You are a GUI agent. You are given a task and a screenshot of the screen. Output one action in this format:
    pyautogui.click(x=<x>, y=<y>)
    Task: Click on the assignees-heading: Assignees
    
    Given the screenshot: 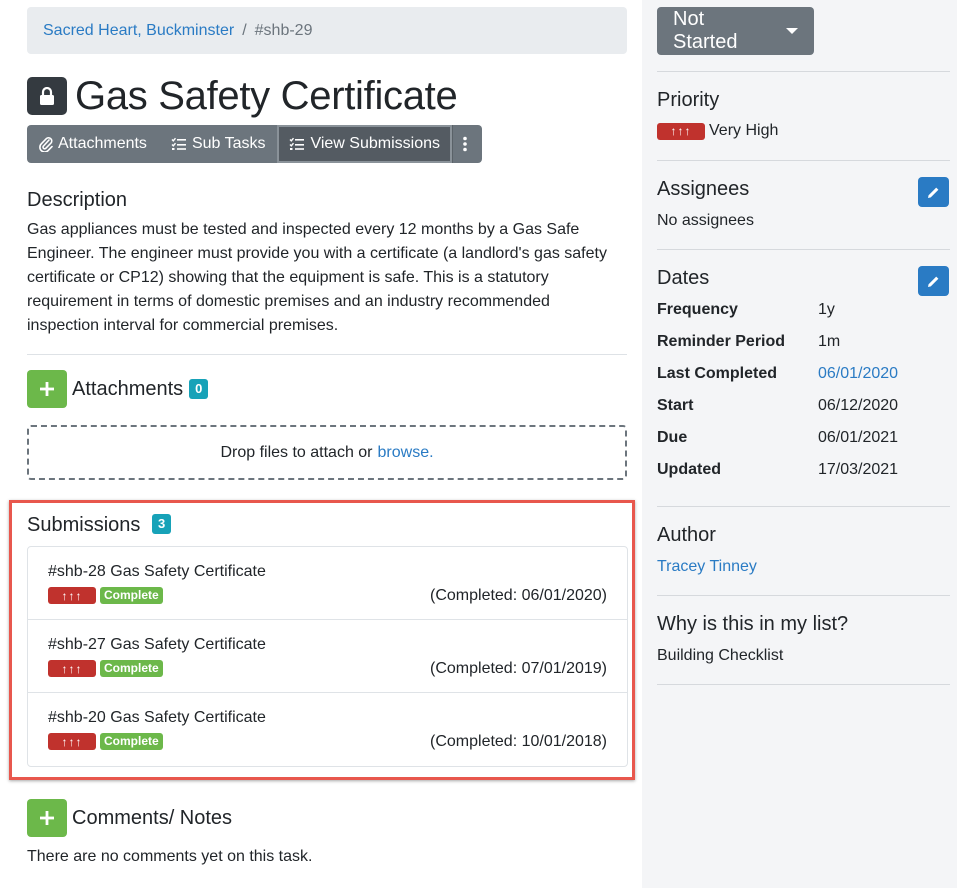 What is the action you would take?
    pyautogui.click(x=703, y=189)
    